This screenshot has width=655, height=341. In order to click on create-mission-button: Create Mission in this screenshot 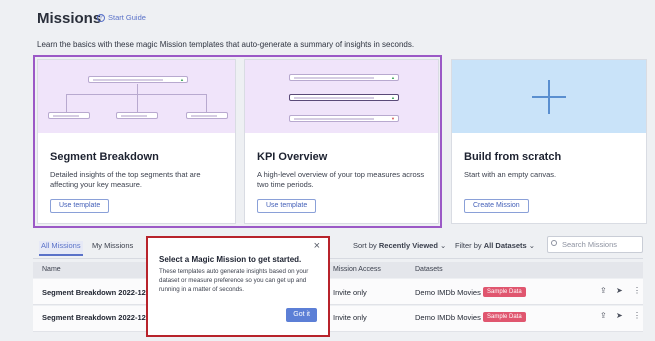, I will do `click(496, 206)`.